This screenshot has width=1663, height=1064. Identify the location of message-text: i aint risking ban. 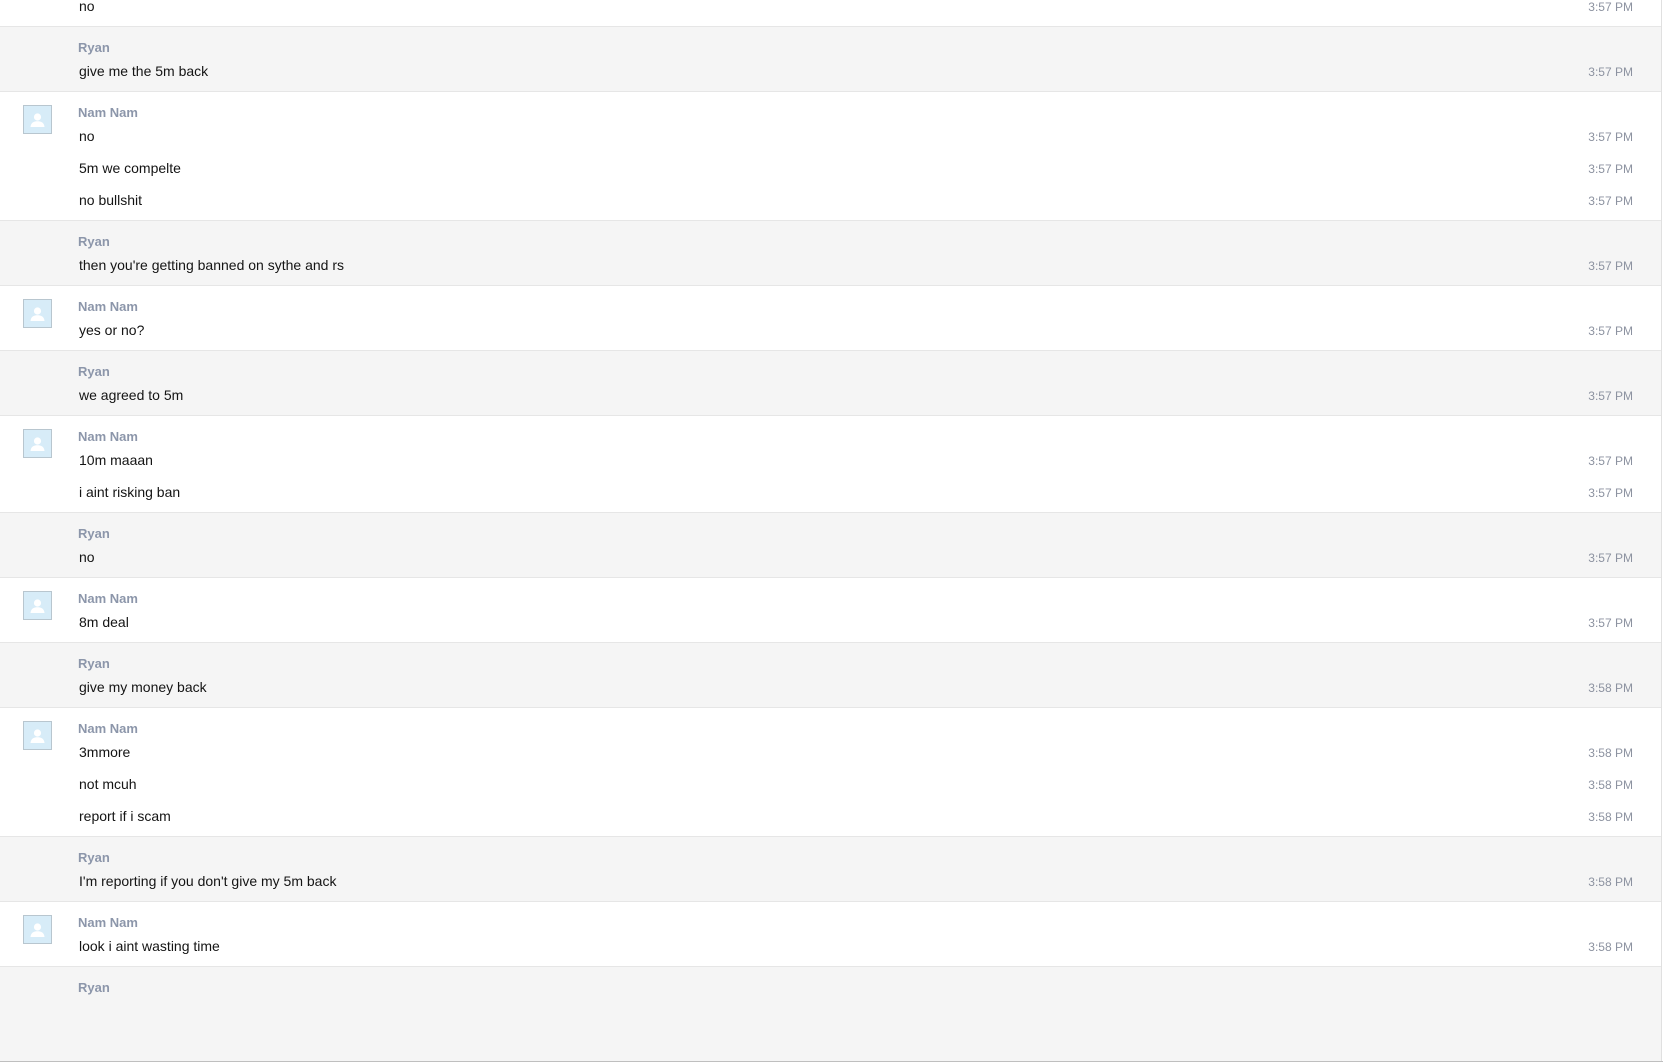
(130, 492).